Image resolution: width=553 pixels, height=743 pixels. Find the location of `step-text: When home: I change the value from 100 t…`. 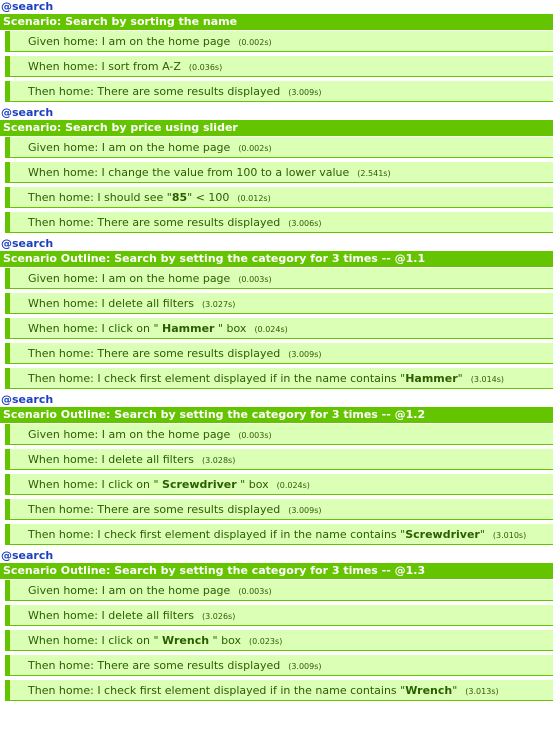

step-text: When home: I change the value from 100 t… is located at coordinates (189, 172).